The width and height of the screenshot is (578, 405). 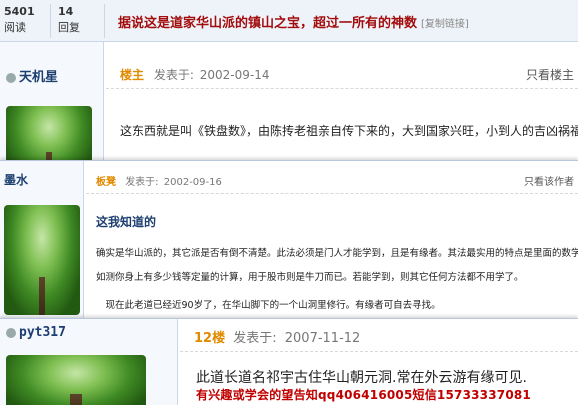 I want to click on copy-link-button: [复制链接], so click(x=445, y=24).